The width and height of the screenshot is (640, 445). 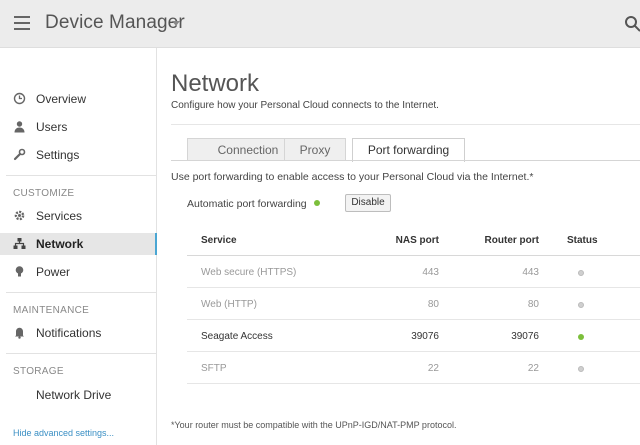 I want to click on service-name: Seagate Access, so click(x=237, y=336).